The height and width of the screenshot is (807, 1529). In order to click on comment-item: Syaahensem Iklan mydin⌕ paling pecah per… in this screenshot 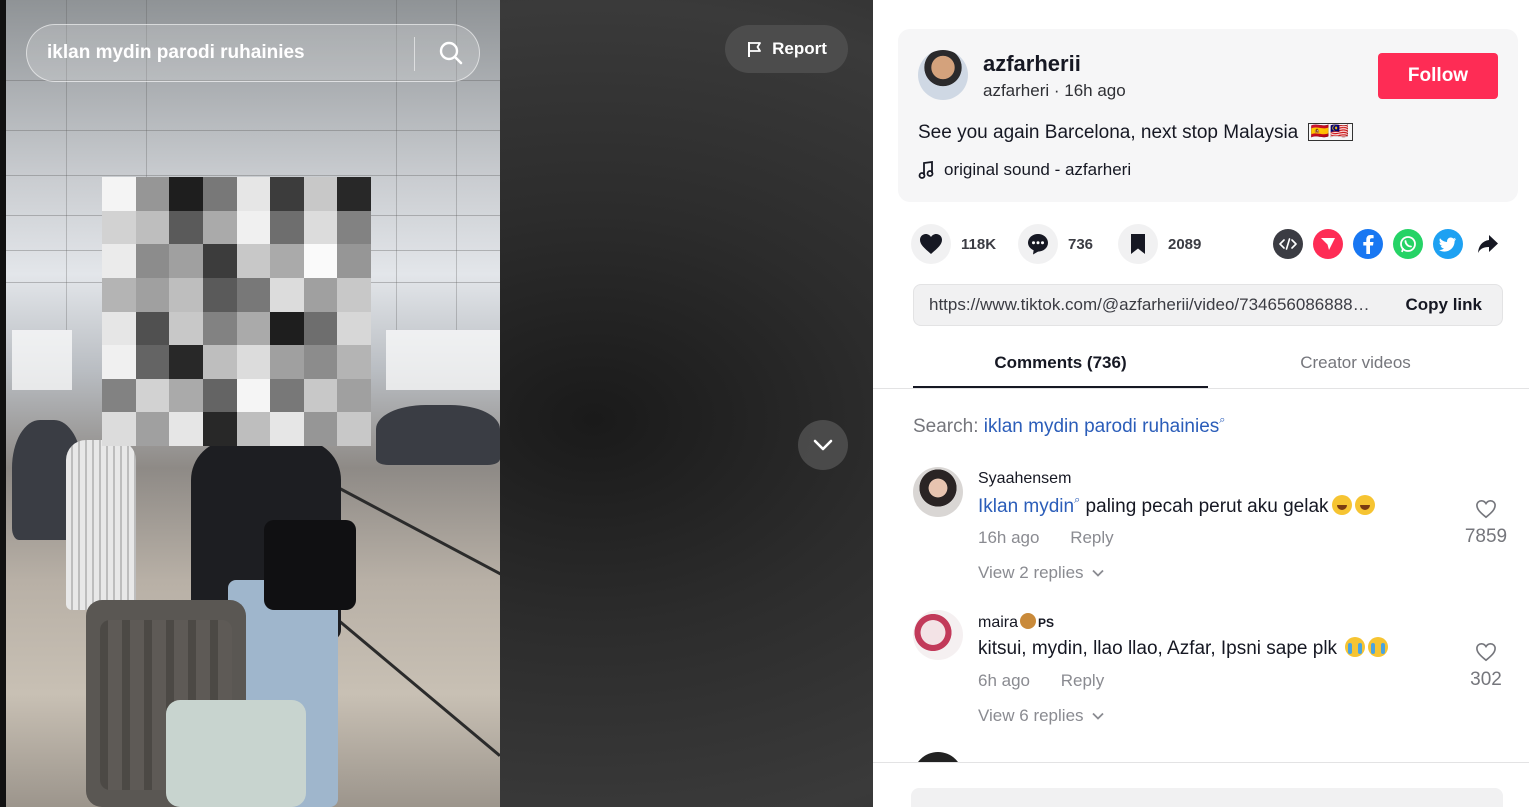, I will do `click(1213, 527)`.